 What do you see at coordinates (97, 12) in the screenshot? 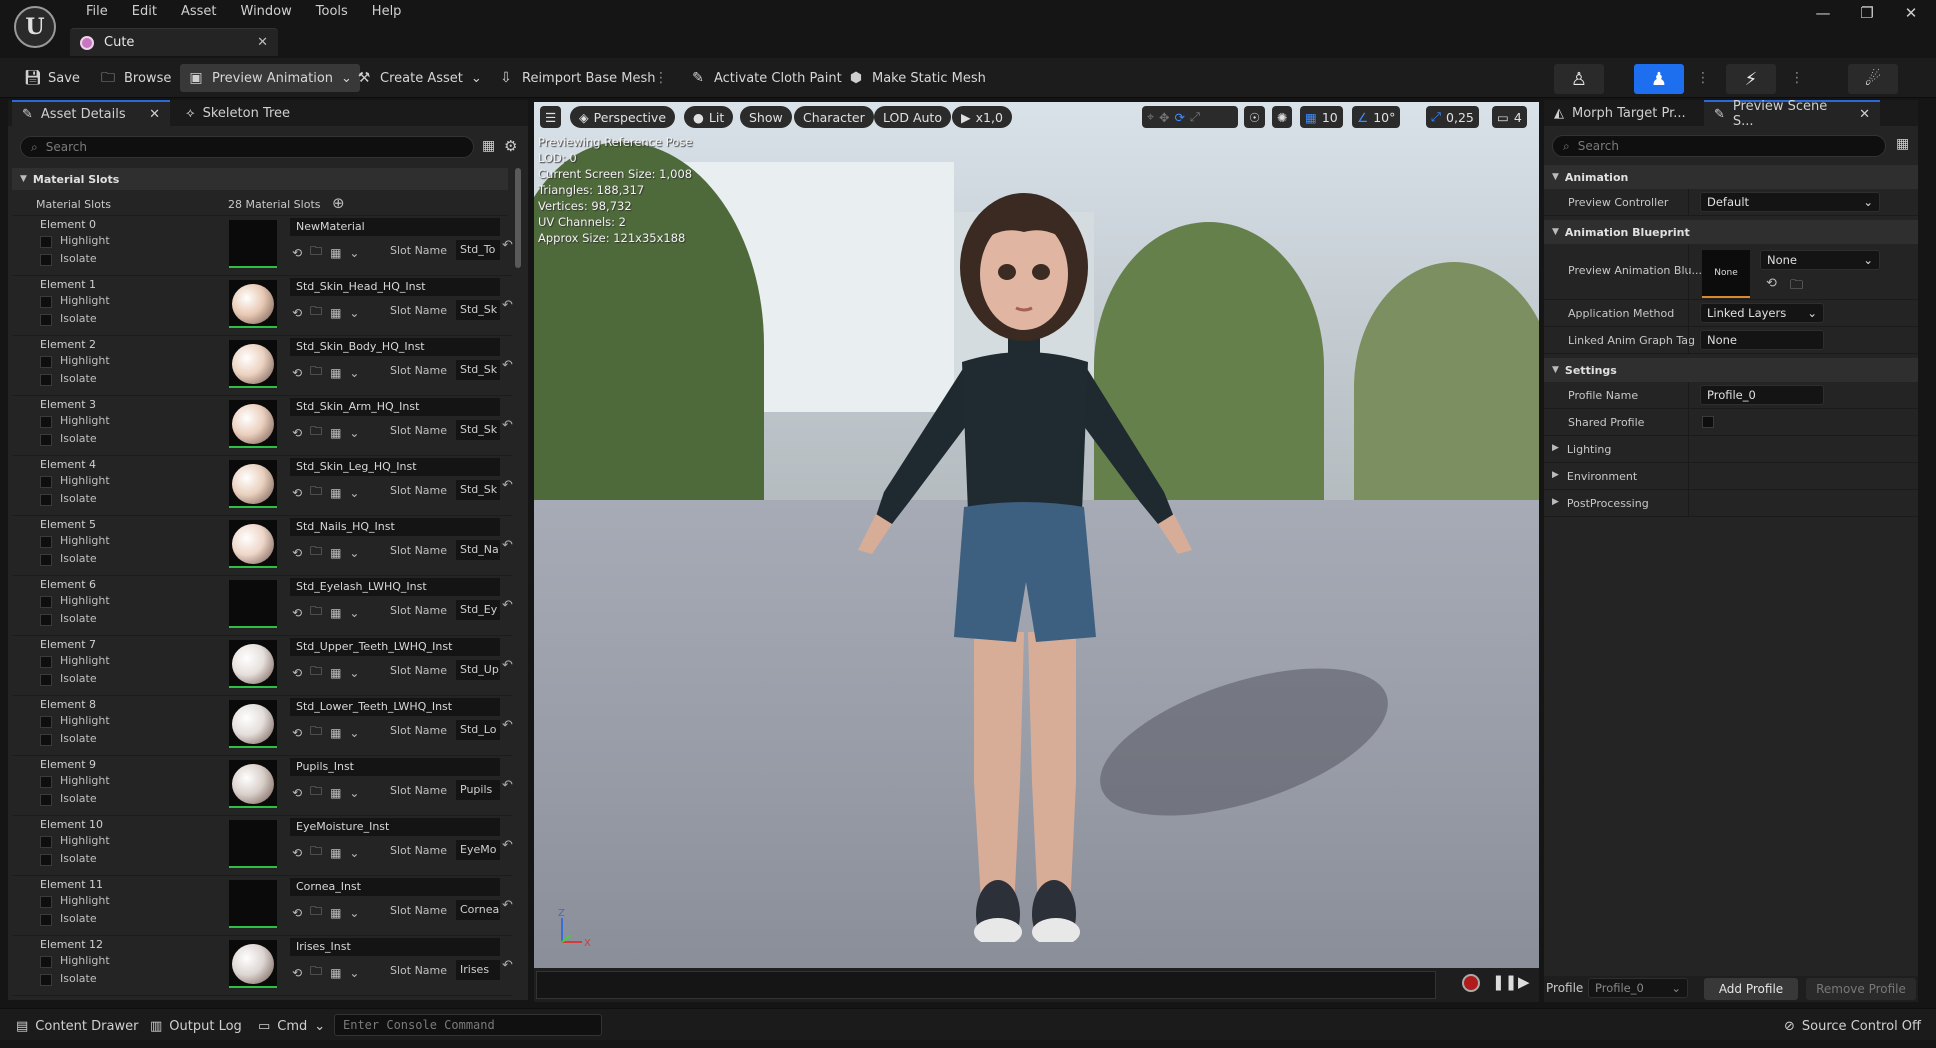
I see `menu-file: File` at bounding box center [97, 12].